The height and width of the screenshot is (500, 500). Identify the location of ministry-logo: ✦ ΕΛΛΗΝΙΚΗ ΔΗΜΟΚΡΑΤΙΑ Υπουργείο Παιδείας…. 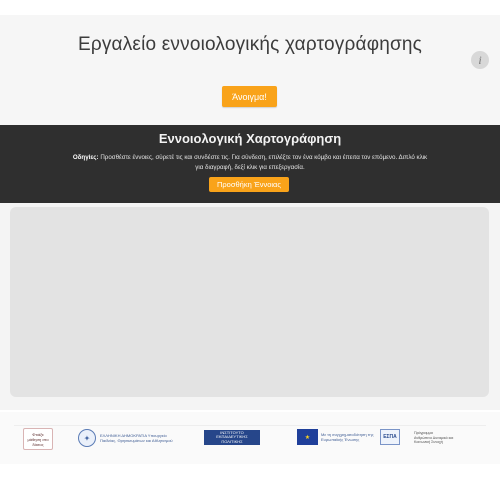
(127, 438).